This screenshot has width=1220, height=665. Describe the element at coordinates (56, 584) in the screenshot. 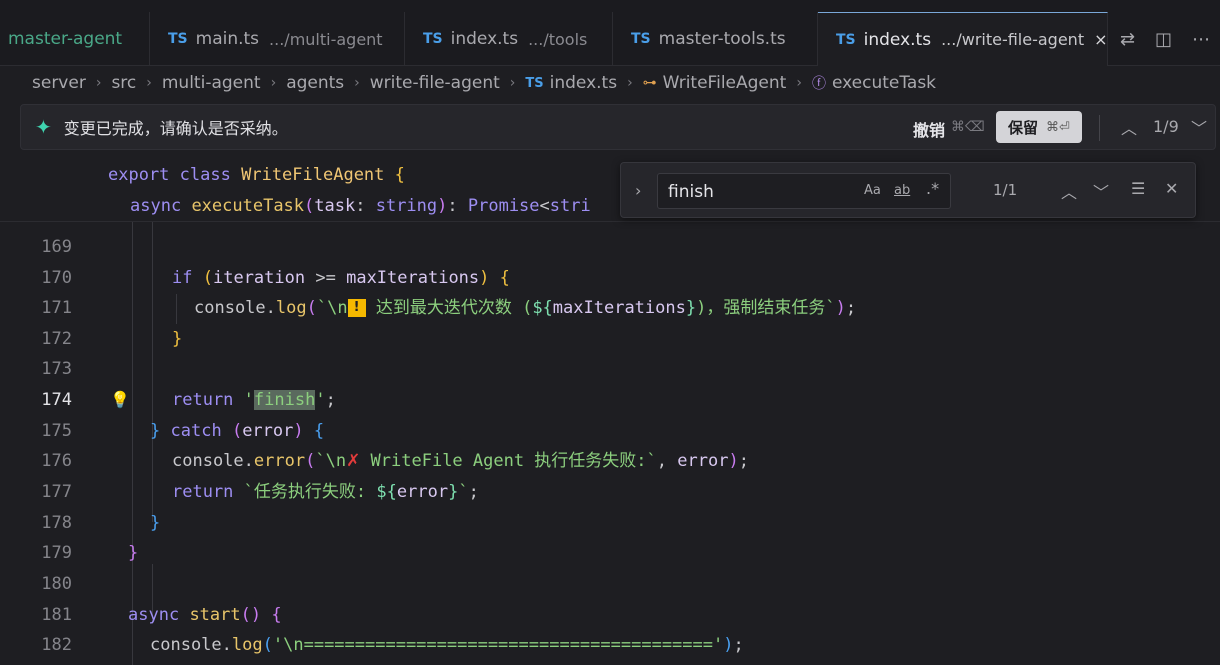

I see `line-number: 180` at that location.